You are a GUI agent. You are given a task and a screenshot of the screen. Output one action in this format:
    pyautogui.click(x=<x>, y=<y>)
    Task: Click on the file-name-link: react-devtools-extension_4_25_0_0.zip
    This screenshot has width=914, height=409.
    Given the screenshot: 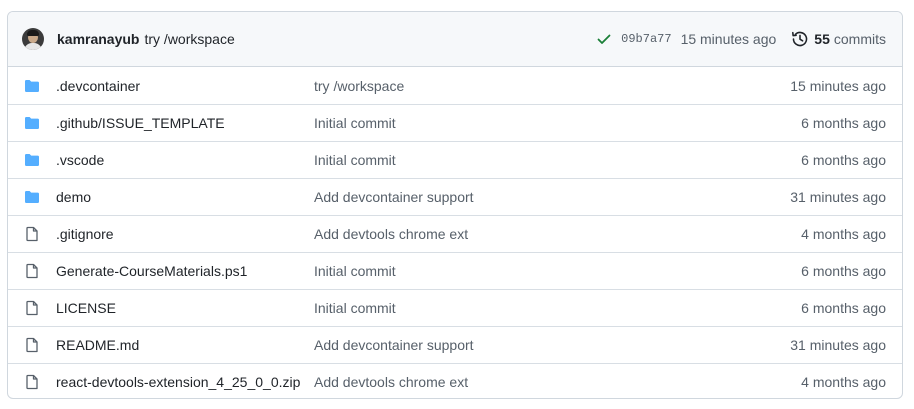 What is the action you would take?
    pyautogui.click(x=185, y=382)
    